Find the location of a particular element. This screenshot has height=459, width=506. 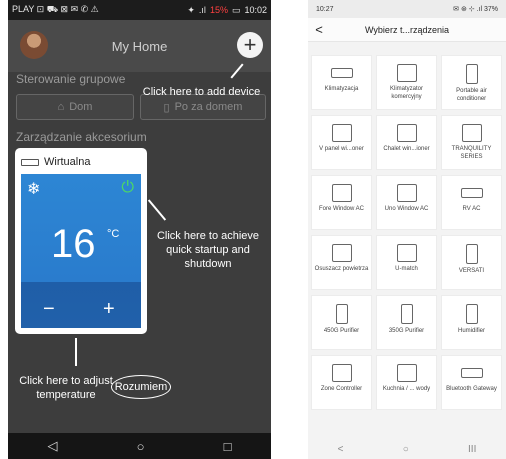

home-mode-button: ⌂ Dom is located at coordinates (75, 107).